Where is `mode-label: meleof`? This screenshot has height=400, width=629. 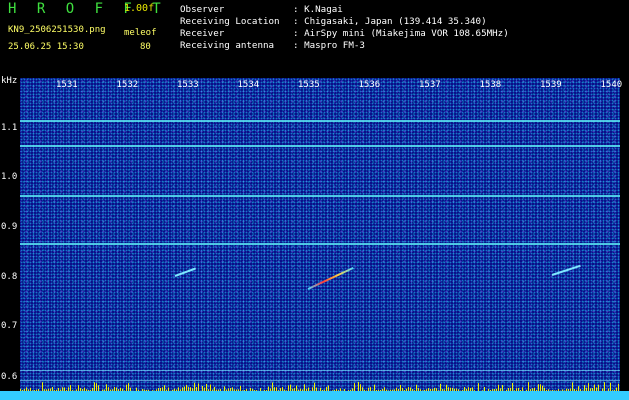 mode-label: meleof is located at coordinates (140, 33).